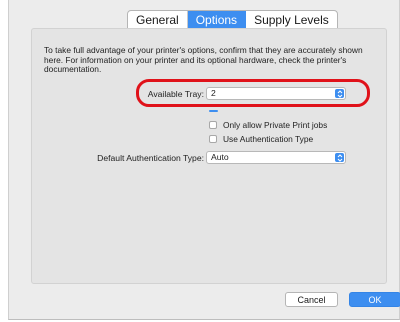 The image size is (400, 322). I want to click on default-auth-popup: Auto, so click(276, 157).